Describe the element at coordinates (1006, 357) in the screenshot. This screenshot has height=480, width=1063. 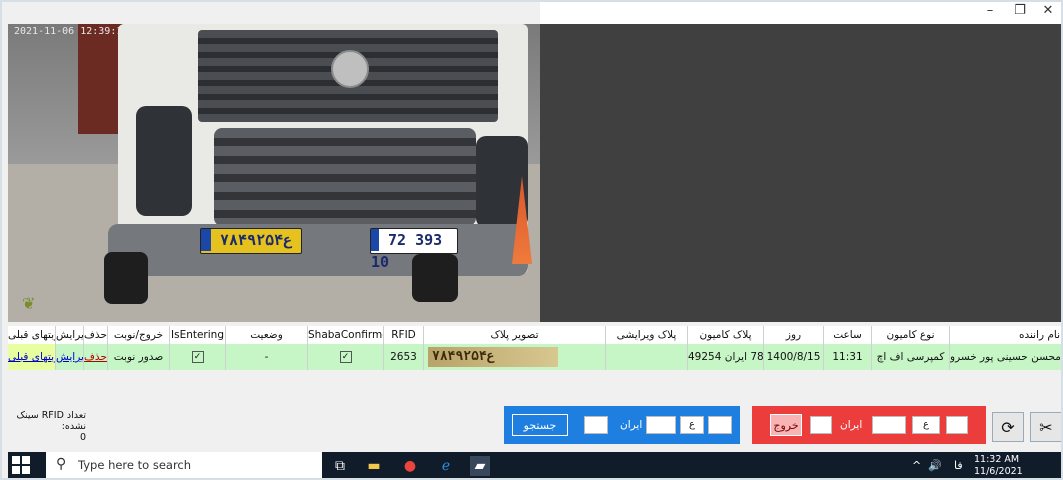
I see `driver-name-cell: محسن حسینی پور خسرو` at that location.